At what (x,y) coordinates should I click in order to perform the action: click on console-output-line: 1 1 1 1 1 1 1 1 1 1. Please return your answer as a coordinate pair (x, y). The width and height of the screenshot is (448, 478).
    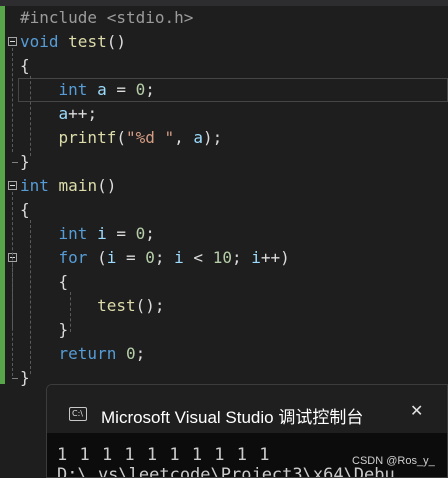
    Looking at the image, I should click on (164, 455).